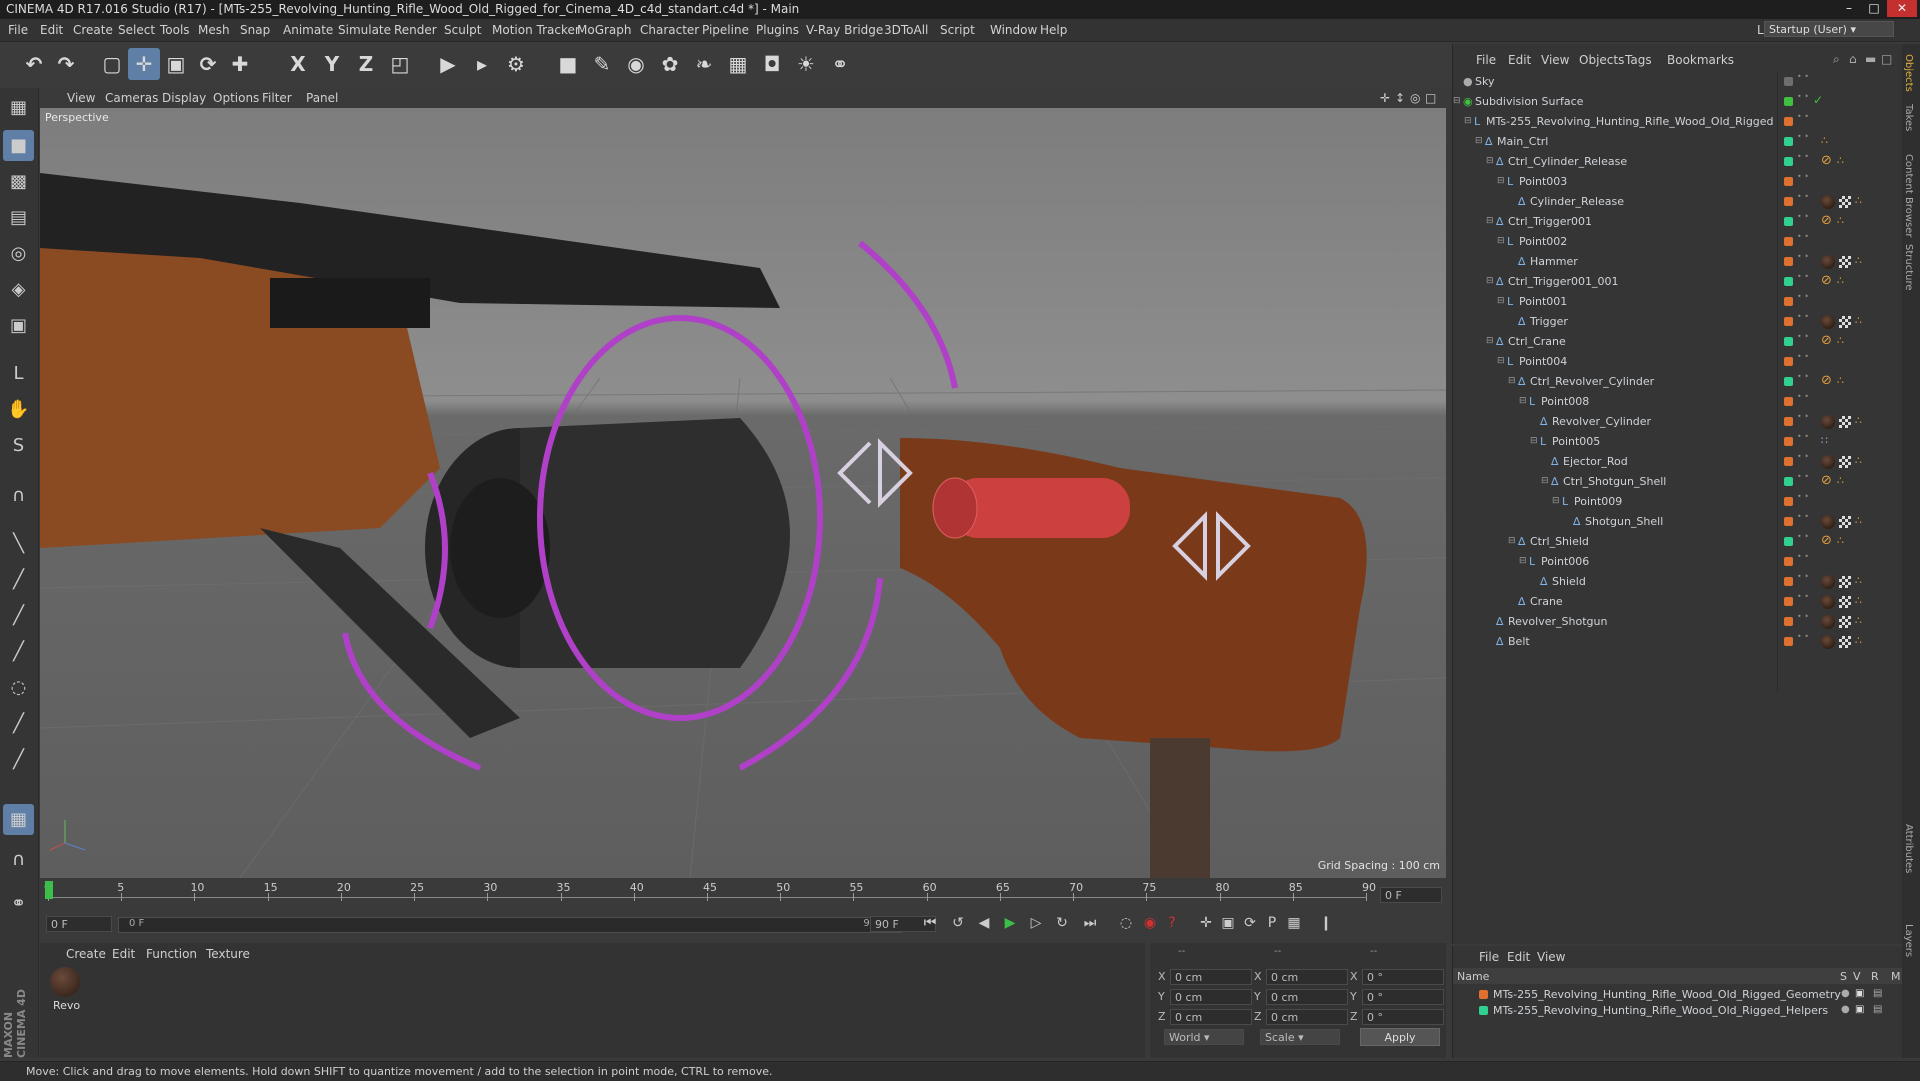 This screenshot has height=1081, width=1920. What do you see at coordinates (1537, 341) in the screenshot?
I see `object-name: Ctrl_Crane` at bounding box center [1537, 341].